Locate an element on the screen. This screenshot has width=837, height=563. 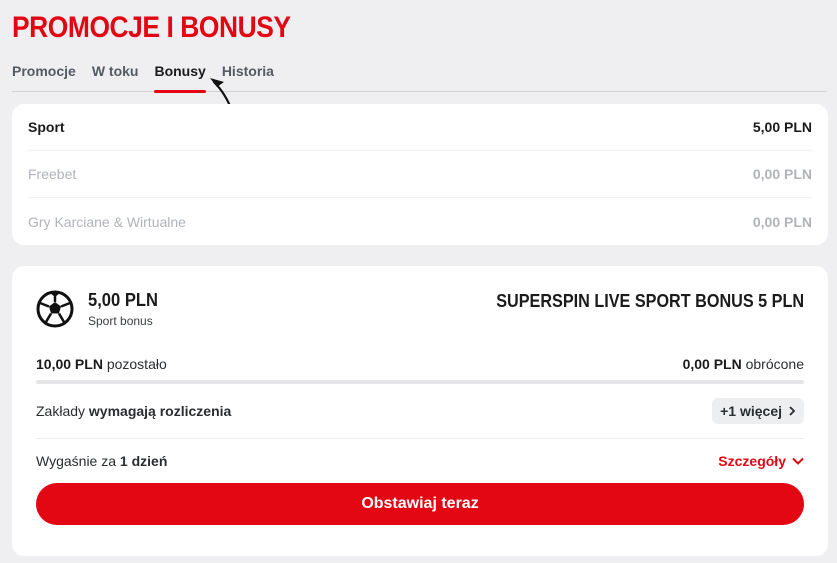
balance-label: Sport is located at coordinates (46, 127).